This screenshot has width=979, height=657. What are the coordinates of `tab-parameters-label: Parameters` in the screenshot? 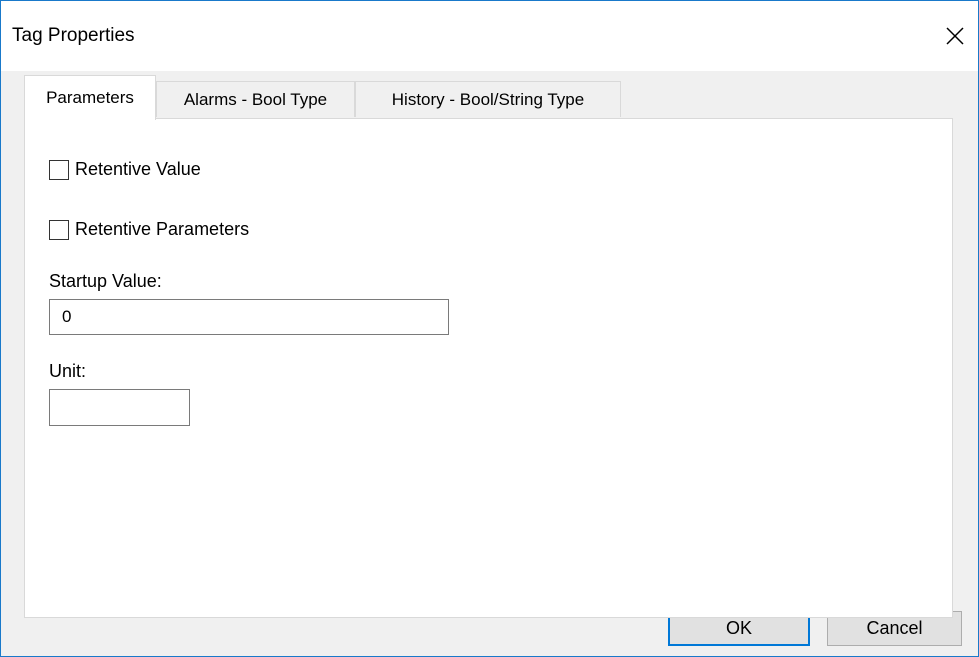 It's located at (90, 97).